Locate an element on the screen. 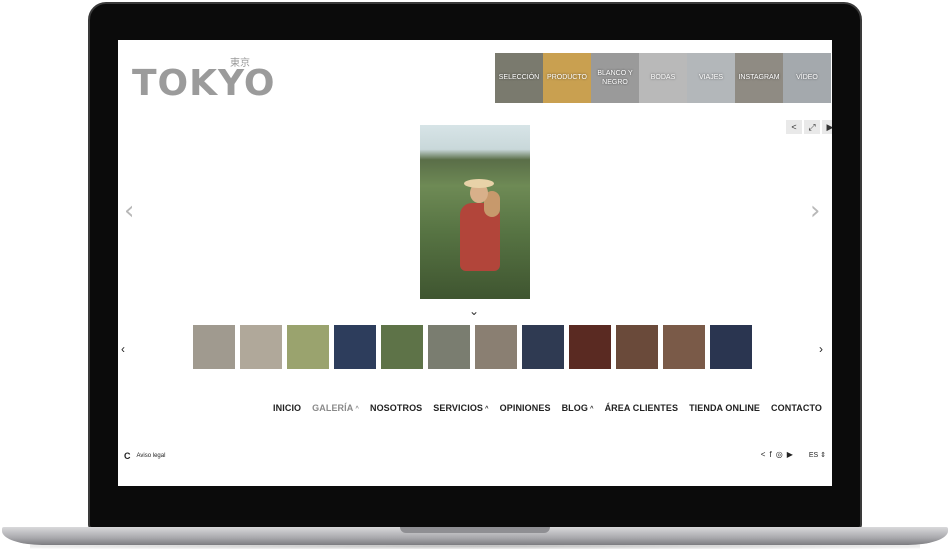 The height and width of the screenshot is (551, 950). nav-item: INICIO is located at coordinates (287, 408).